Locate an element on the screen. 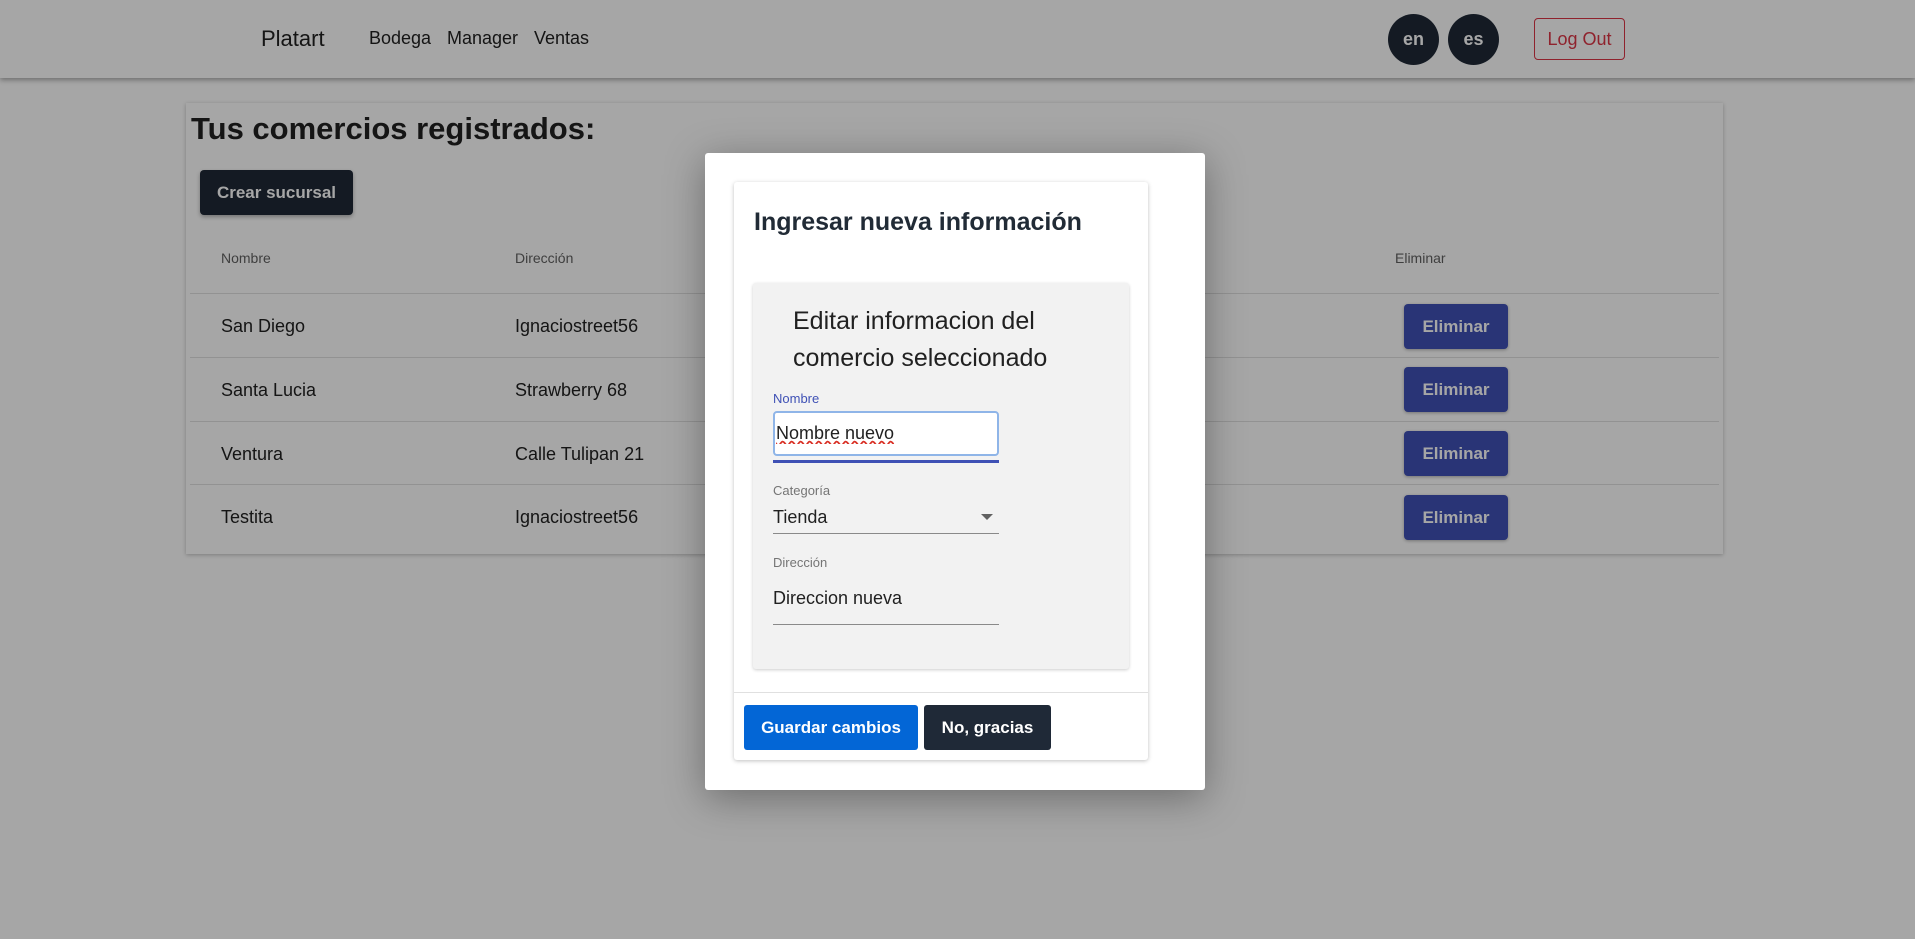 This screenshot has height=939, width=1915. modal-title: Ingresar nueva información is located at coordinates (918, 222).